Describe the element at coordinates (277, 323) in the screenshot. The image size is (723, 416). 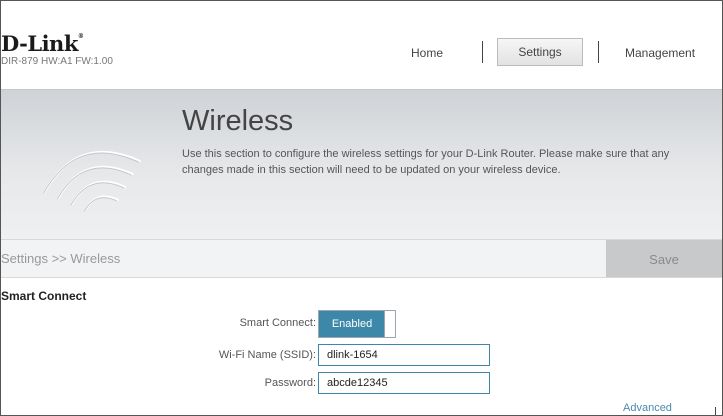
I see `smart-connect-label: Smart Connect:` at that location.